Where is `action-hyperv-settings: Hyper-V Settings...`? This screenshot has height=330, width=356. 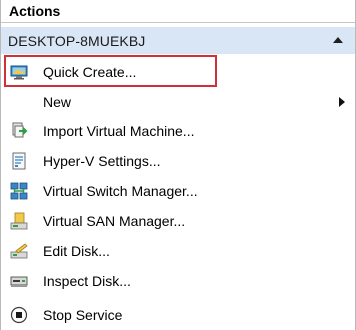 action-hyperv-settings: Hyper-V Settings... is located at coordinates (178, 161).